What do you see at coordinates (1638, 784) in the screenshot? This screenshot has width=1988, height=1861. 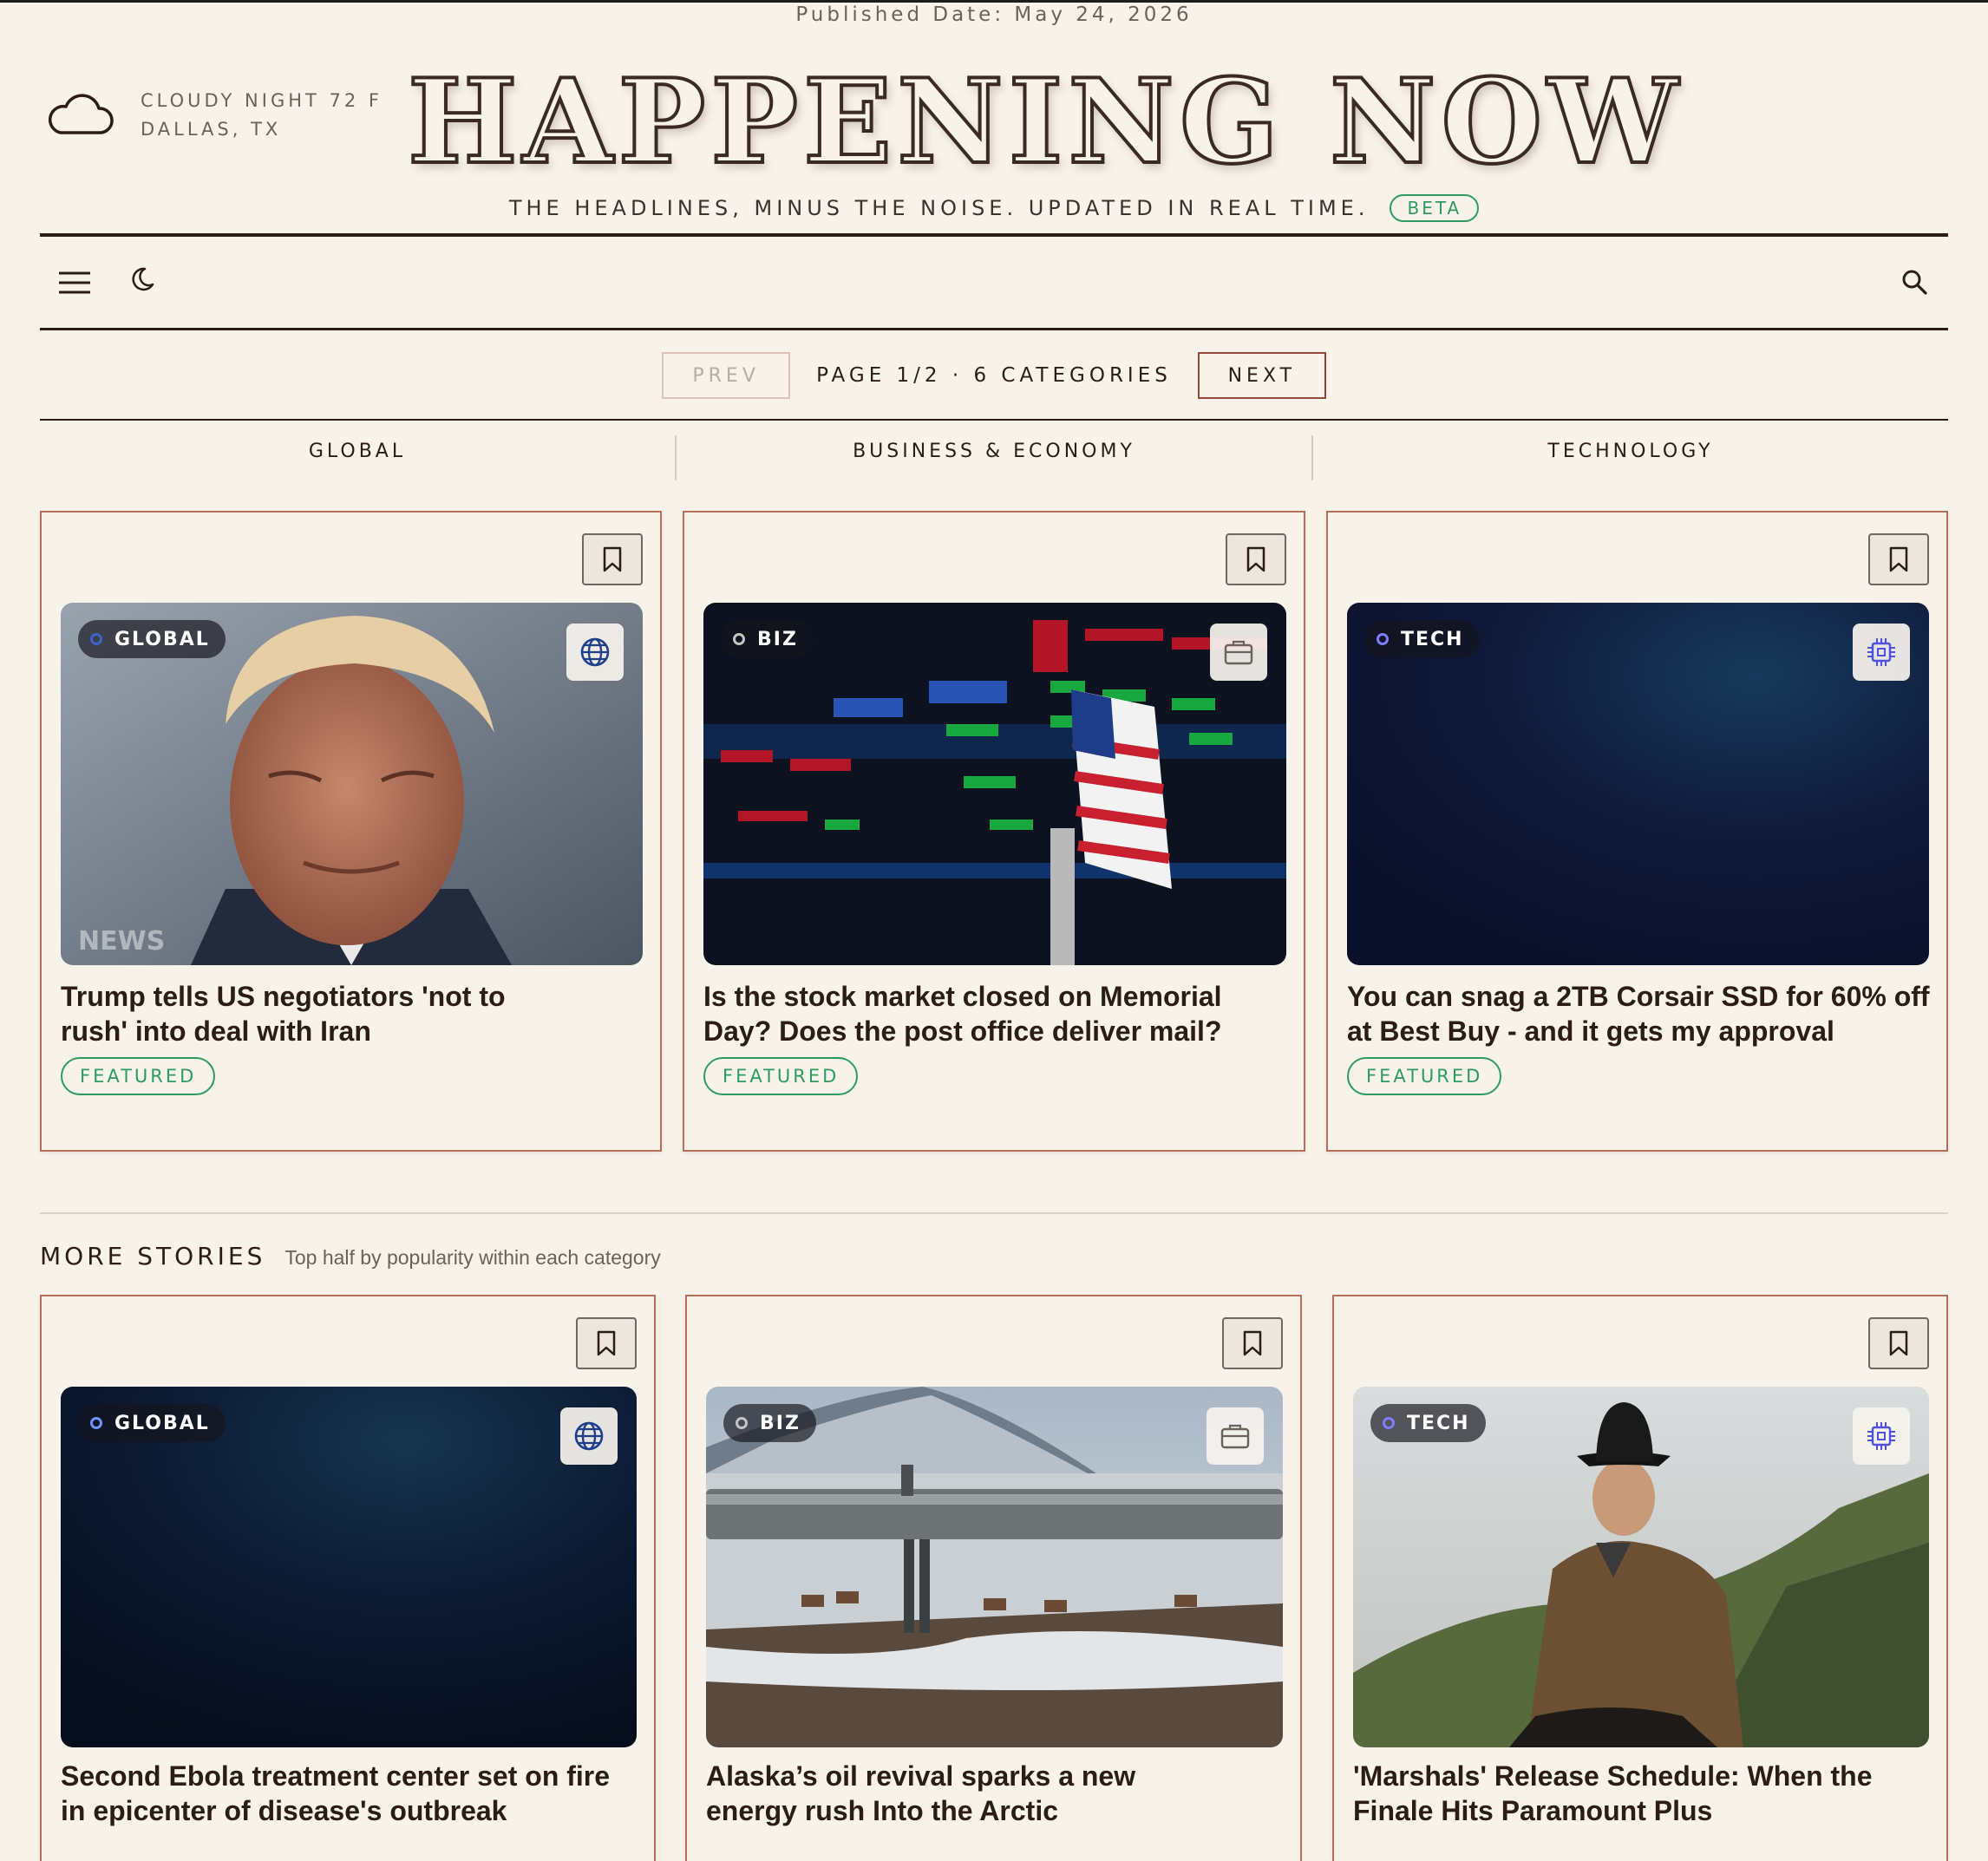 I see `story-image-placeholder: TECH` at bounding box center [1638, 784].